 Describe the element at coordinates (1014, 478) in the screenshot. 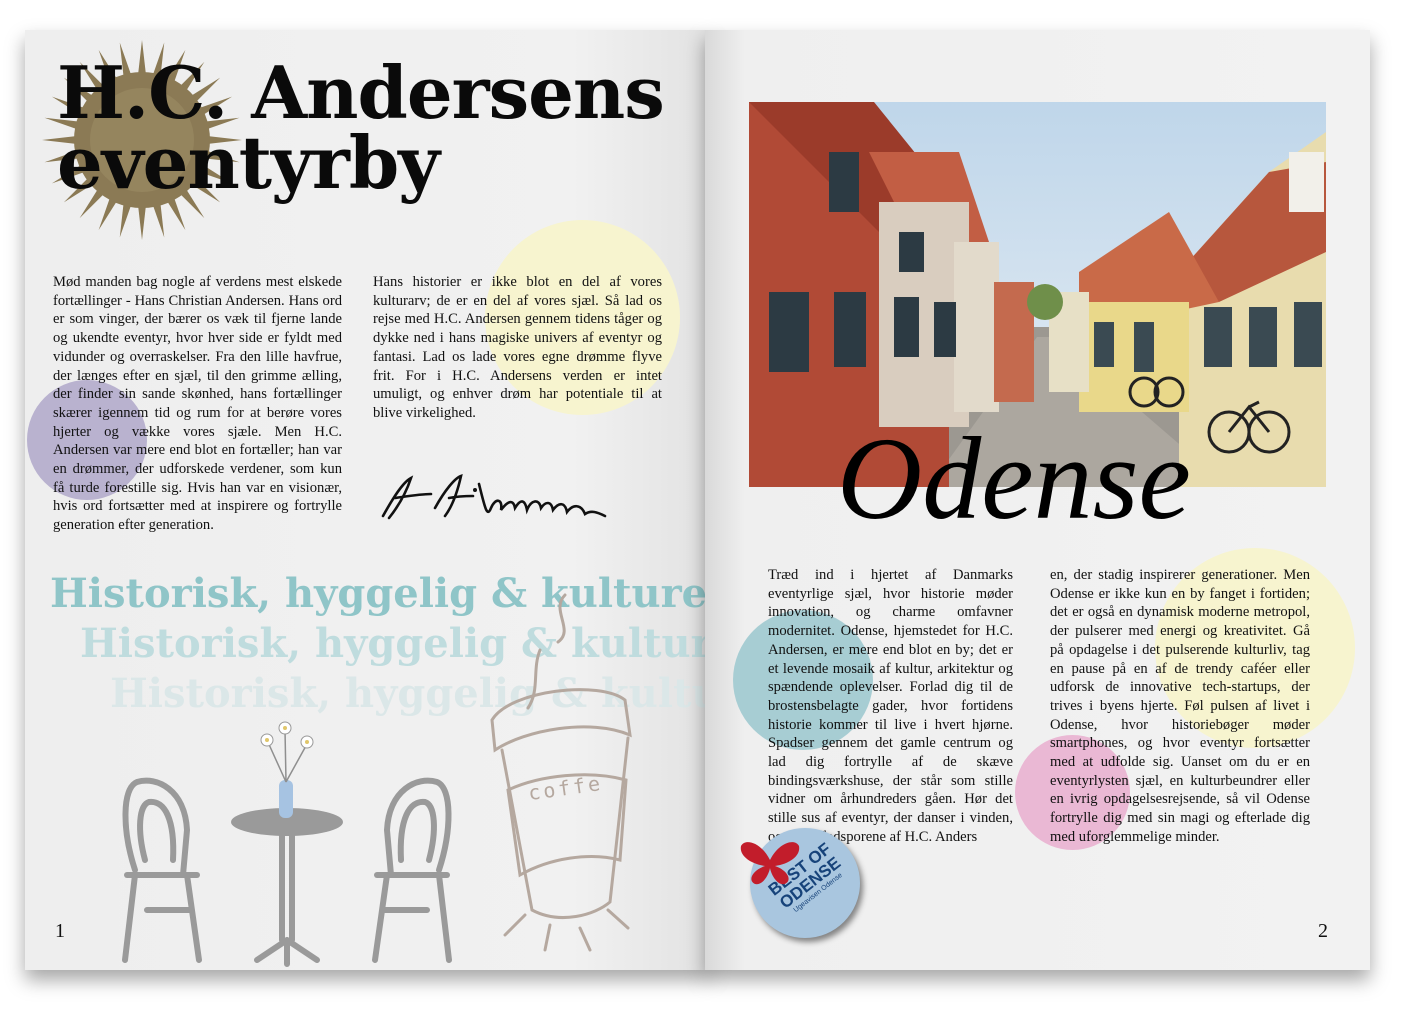

I see `odense-title: Odense` at that location.